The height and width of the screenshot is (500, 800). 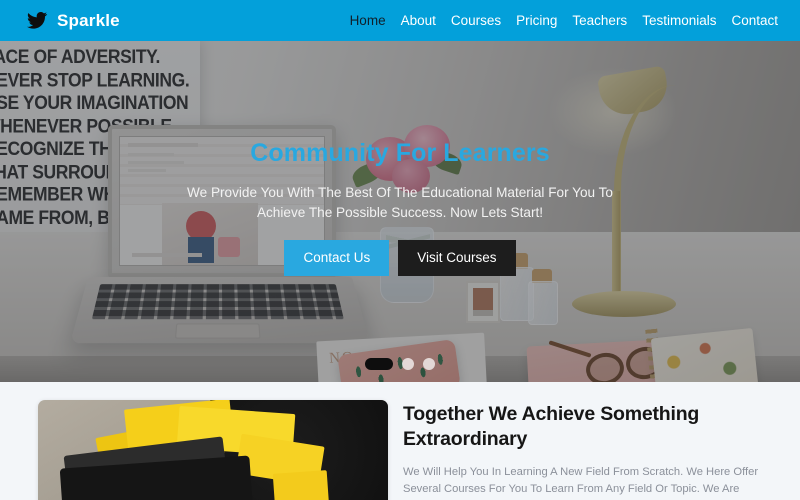 What do you see at coordinates (679, 21) in the screenshot?
I see `nav-item-testimonials: Testimonials` at bounding box center [679, 21].